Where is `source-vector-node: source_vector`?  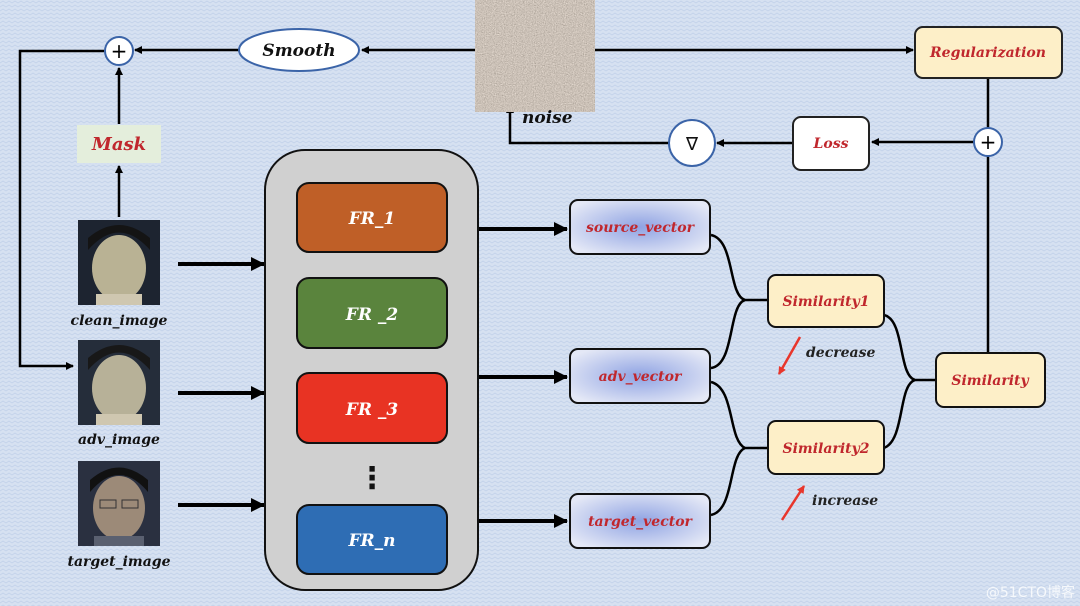
source-vector-node: source_vector is located at coordinates (640, 227).